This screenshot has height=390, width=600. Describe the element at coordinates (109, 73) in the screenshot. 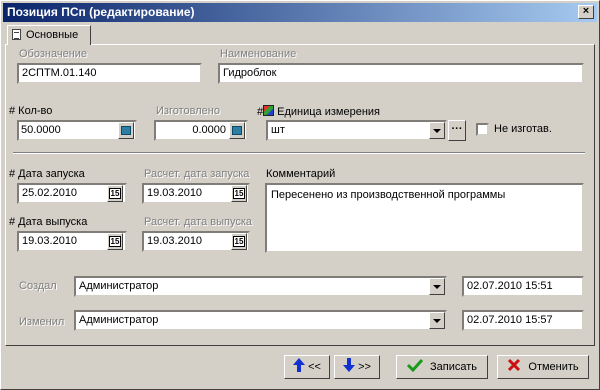

I see `designation-field: 2СПТМ.01.140` at that location.